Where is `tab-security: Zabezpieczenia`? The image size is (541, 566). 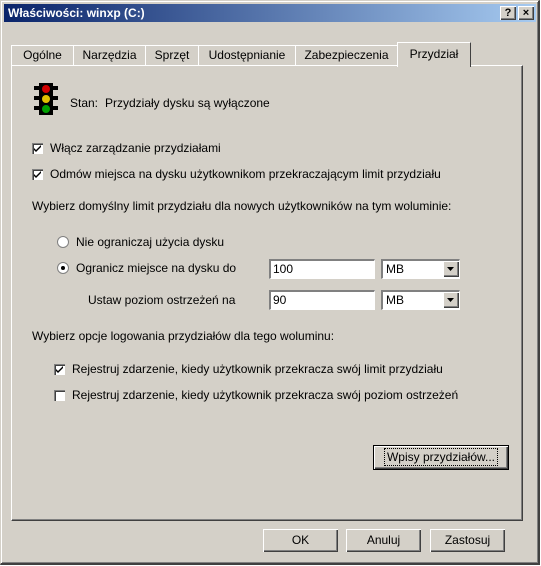 tab-security: Zabezpieczenia is located at coordinates (346, 55).